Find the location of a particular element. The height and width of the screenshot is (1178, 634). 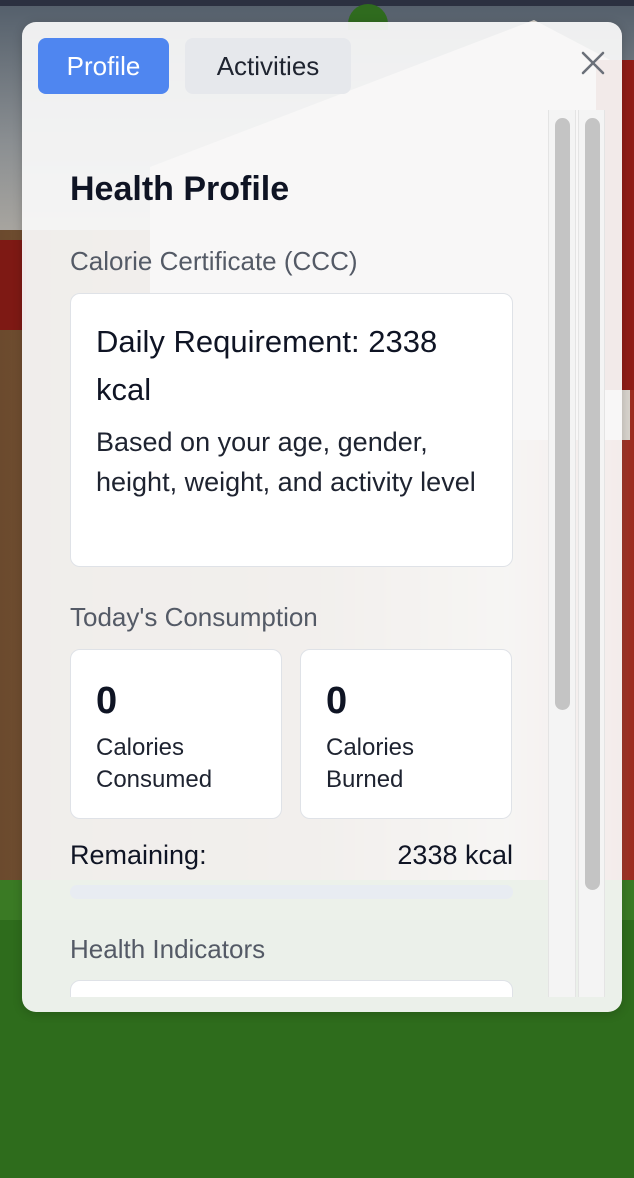

calories-burned-label: Calories Burned is located at coordinates (370, 763).